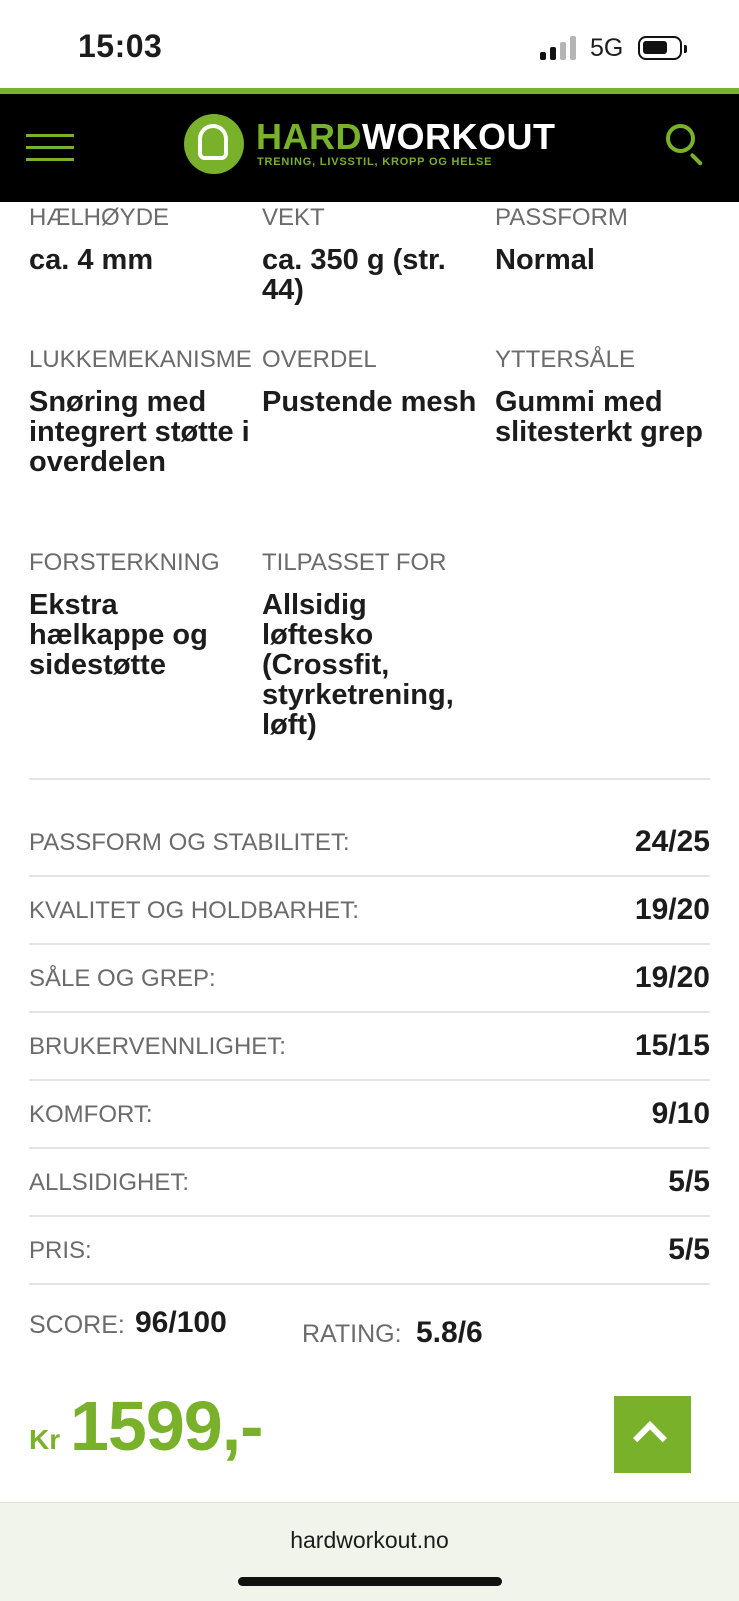 This screenshot has height=1601, width=739. I want to click on spec-value: Snøring med integrert støtte i overdelen, so click(139, 432).